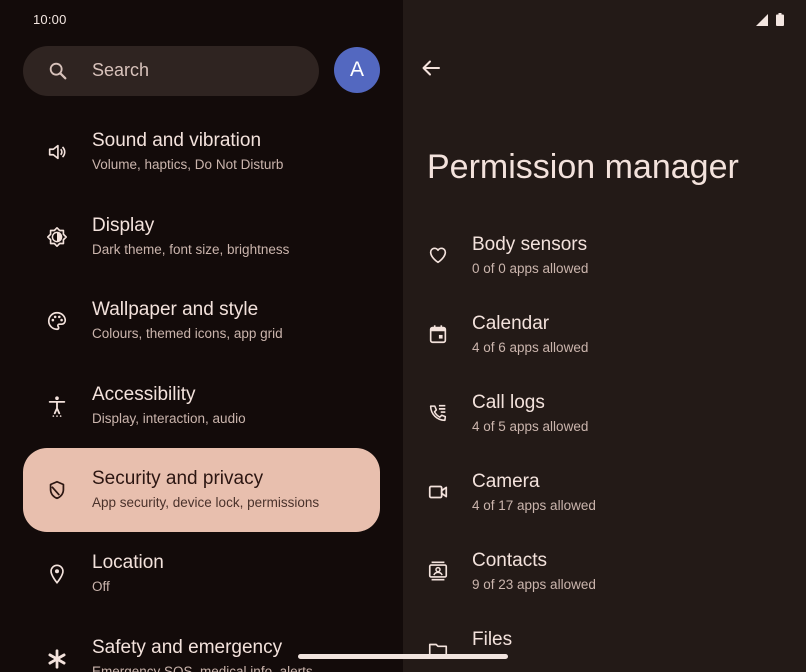 This screenshot has width=806, height=672. Describe the element at coordinates (762, 19) in the screenshot. I see `signal-icon` at that location.